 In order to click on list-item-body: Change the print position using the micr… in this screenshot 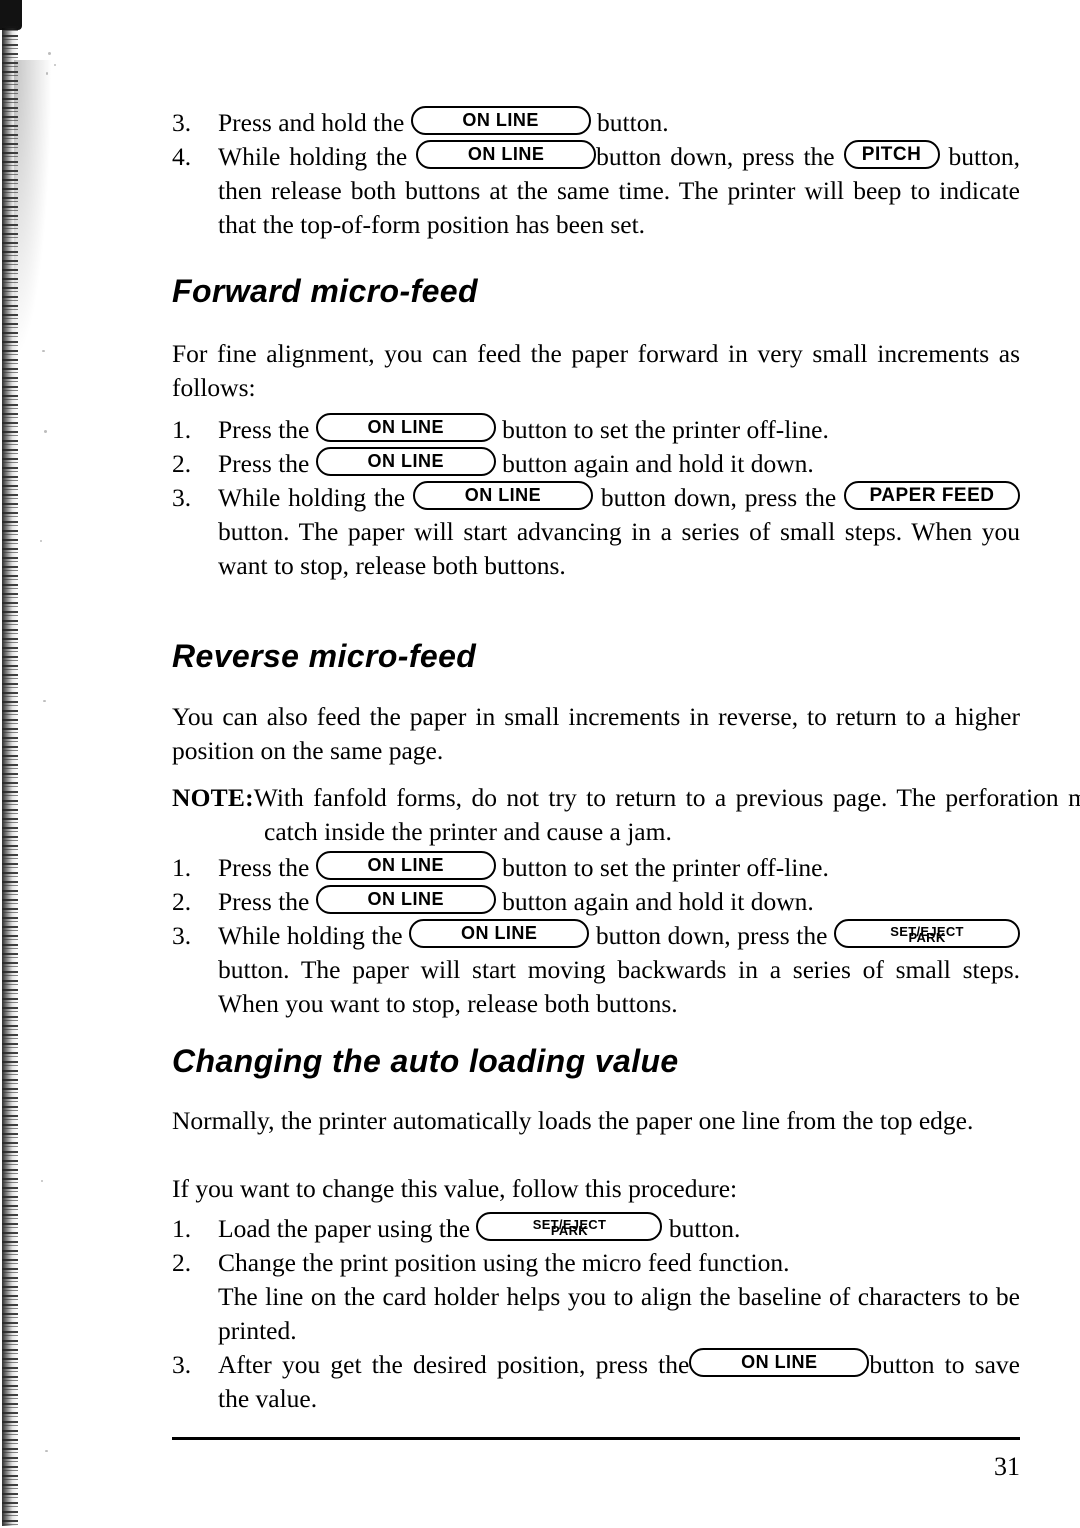, I will do `click(619, 1297)`.